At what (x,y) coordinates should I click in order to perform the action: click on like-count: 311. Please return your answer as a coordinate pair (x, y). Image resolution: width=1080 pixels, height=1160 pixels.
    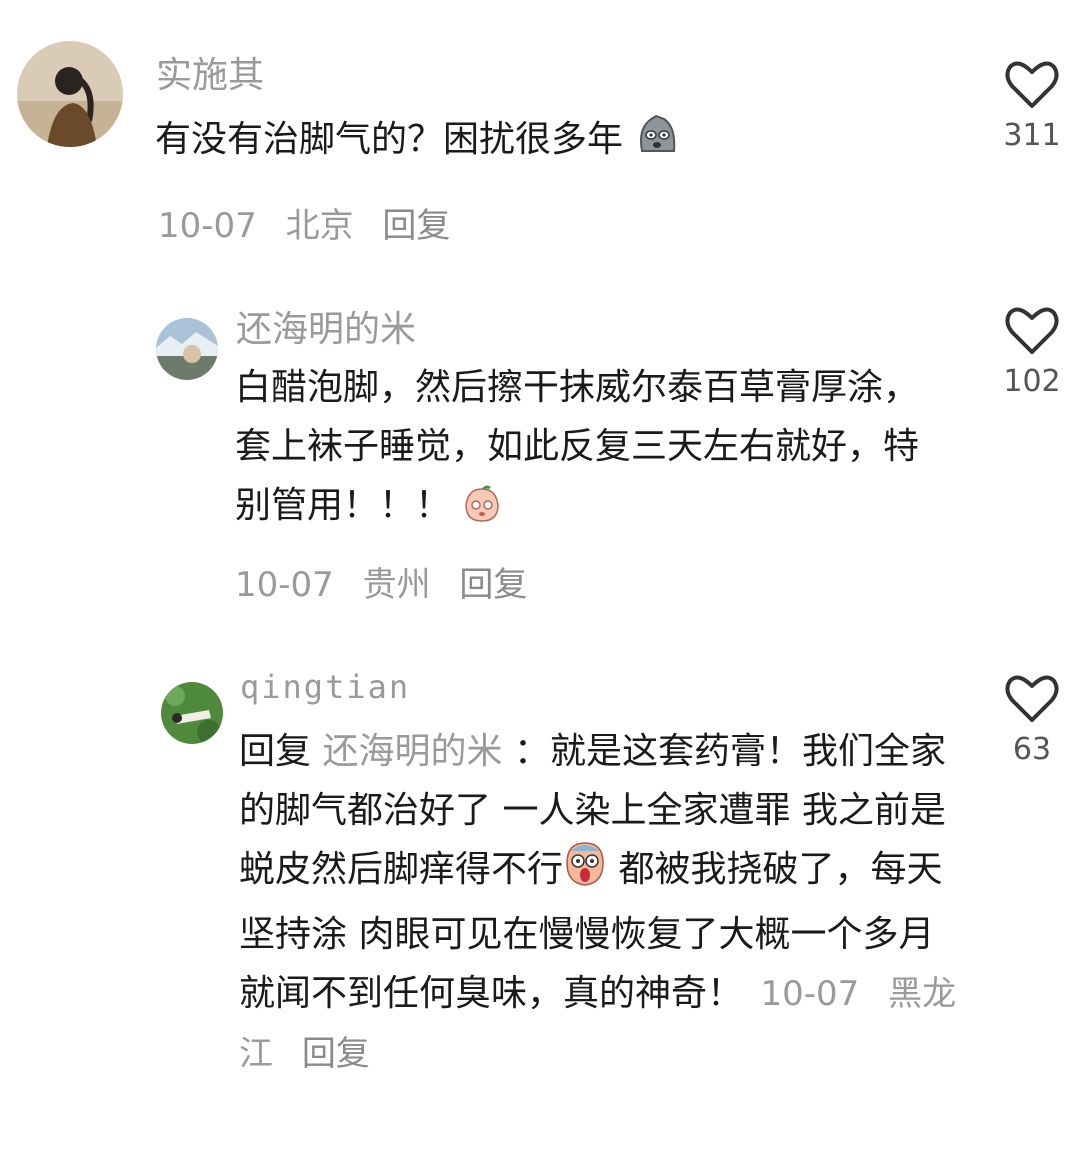
    Looking at the image, I should click on (1032, 135).